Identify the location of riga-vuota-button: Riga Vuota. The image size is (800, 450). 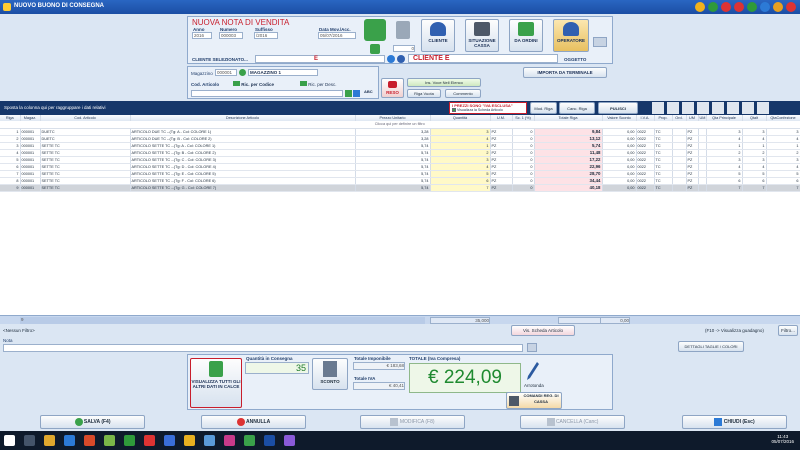
(424, 93).